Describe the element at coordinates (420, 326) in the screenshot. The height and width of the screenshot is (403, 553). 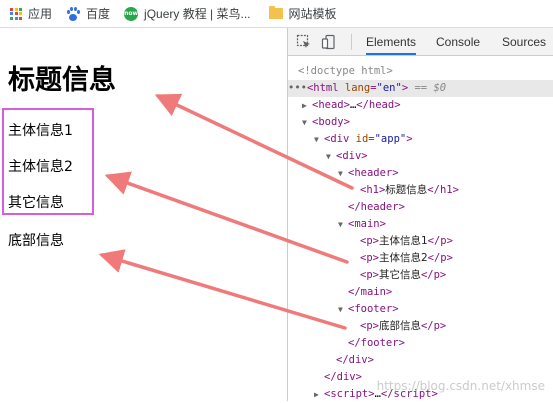
I see `dom-node-p: <p>底部信息</p>` at that location.